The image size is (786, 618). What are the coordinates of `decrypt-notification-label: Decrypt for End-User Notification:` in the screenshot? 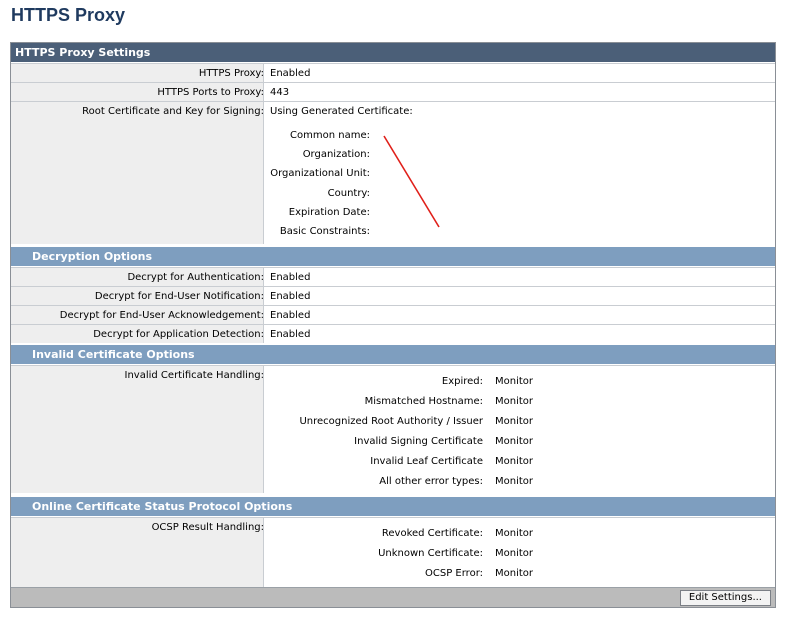 It's located at (179, 296).